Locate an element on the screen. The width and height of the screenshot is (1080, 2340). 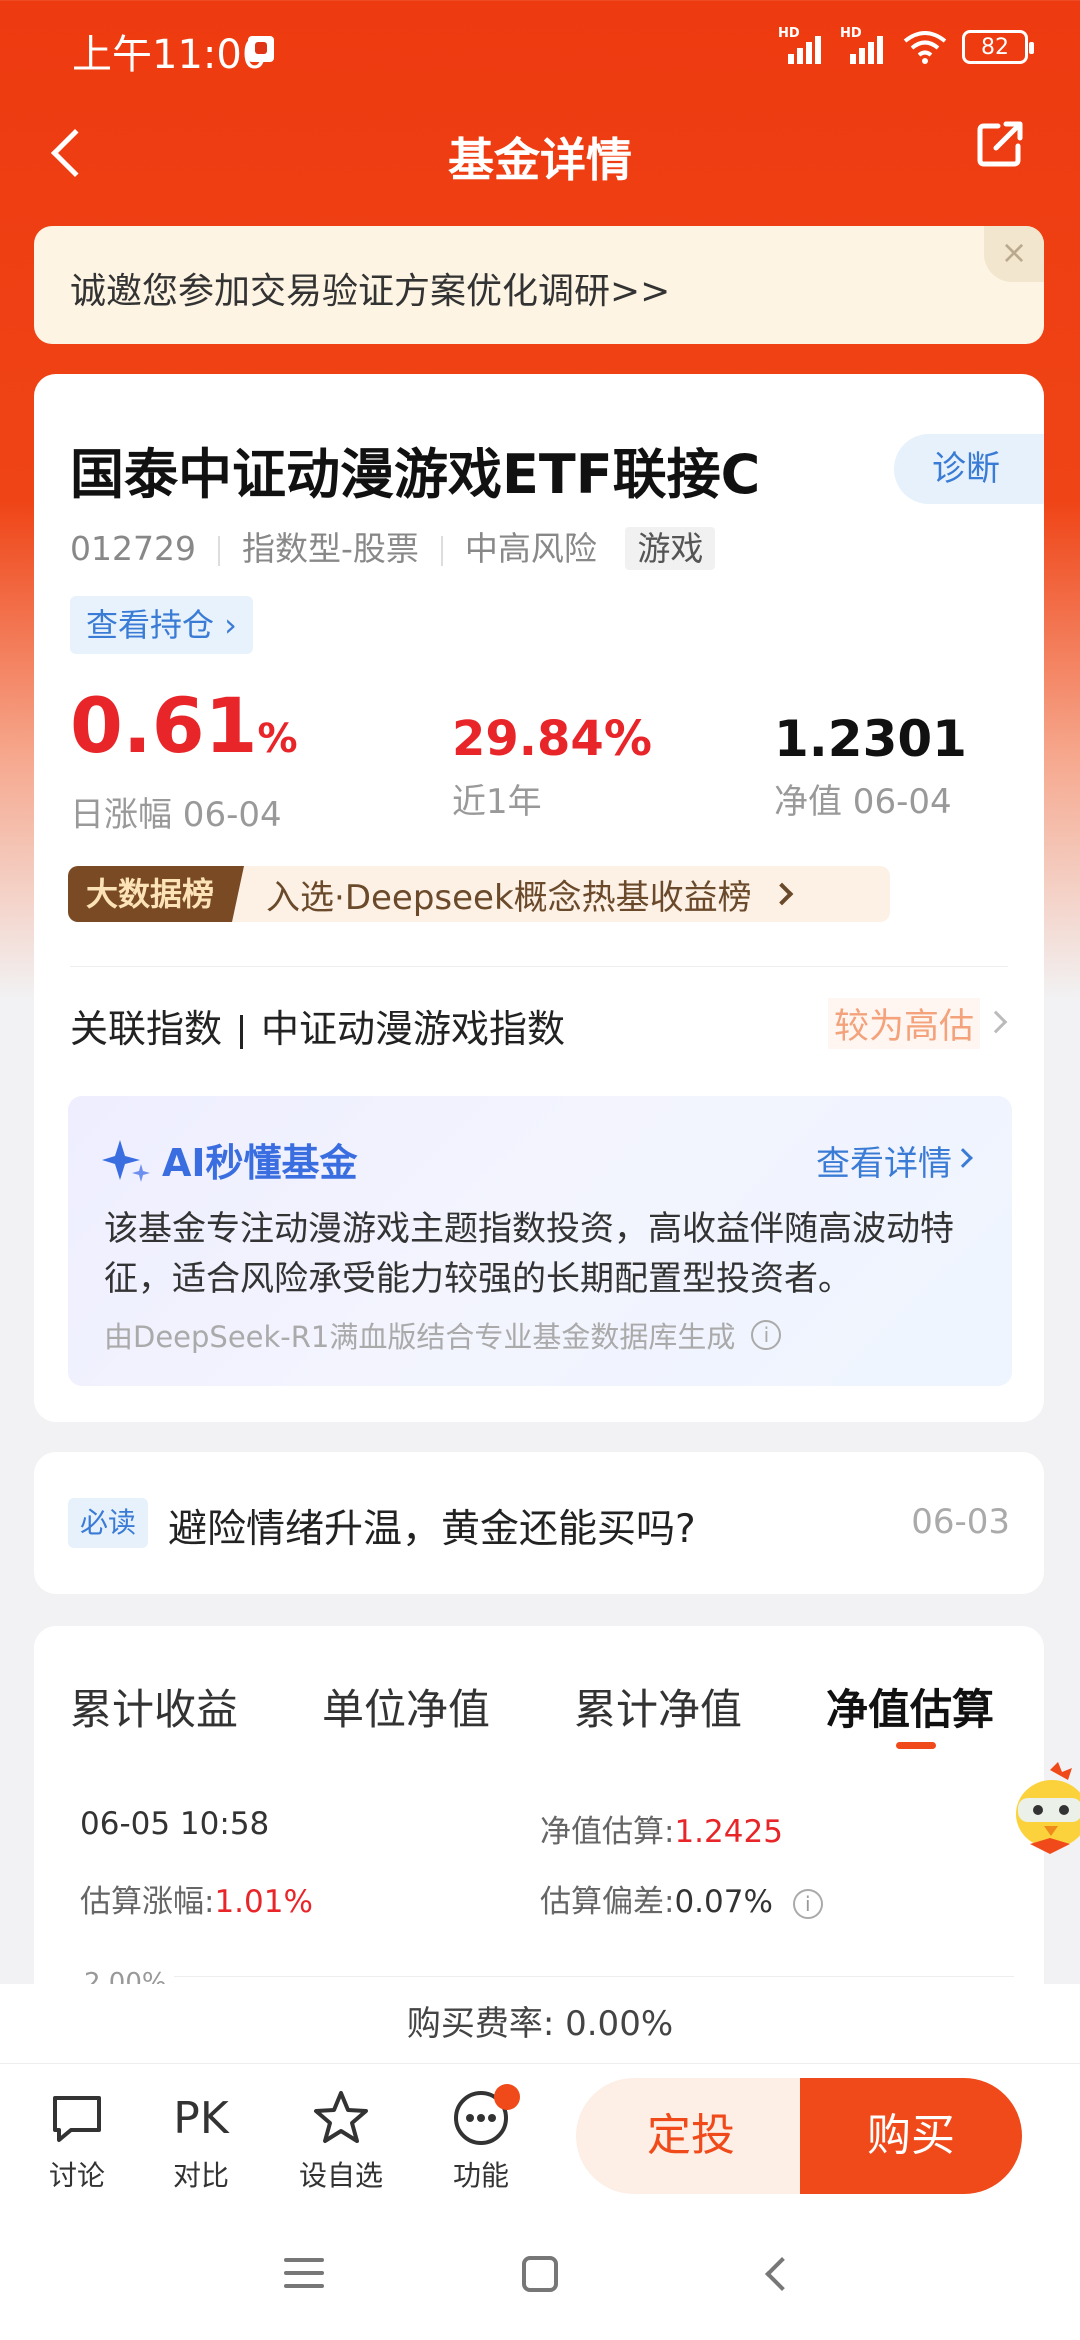
rank-banner: 大数据榜 入选·Deepseek概念热基收益榜 is located at coordinates (479, 894).